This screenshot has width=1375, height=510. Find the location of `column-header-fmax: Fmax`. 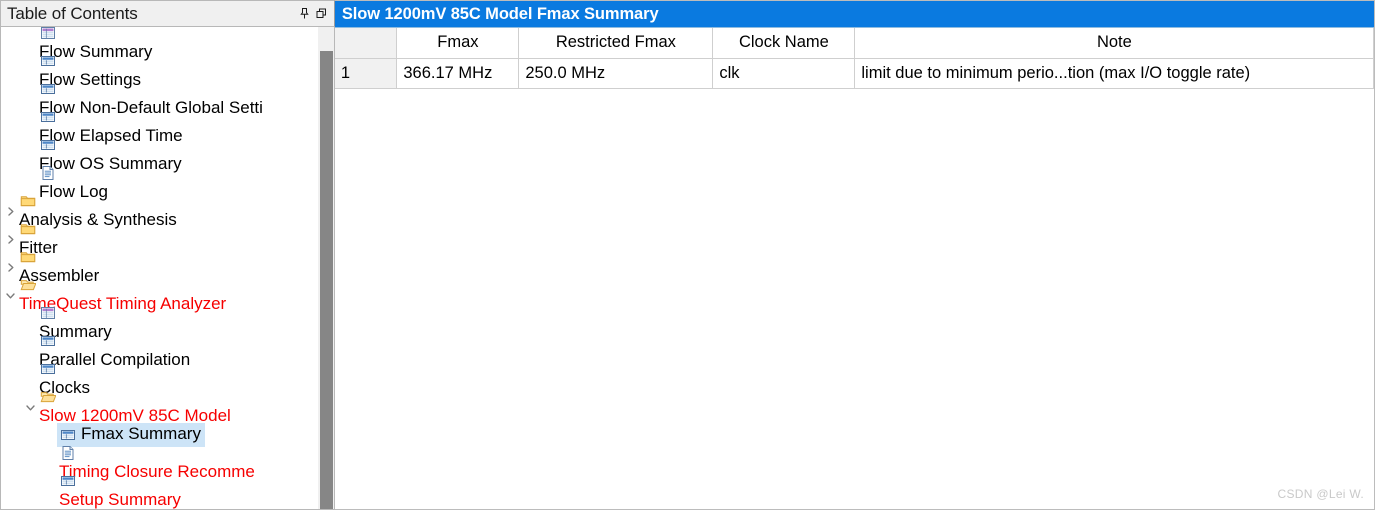

column-header-fmax: Fmax is located at coordinates (458, 43).